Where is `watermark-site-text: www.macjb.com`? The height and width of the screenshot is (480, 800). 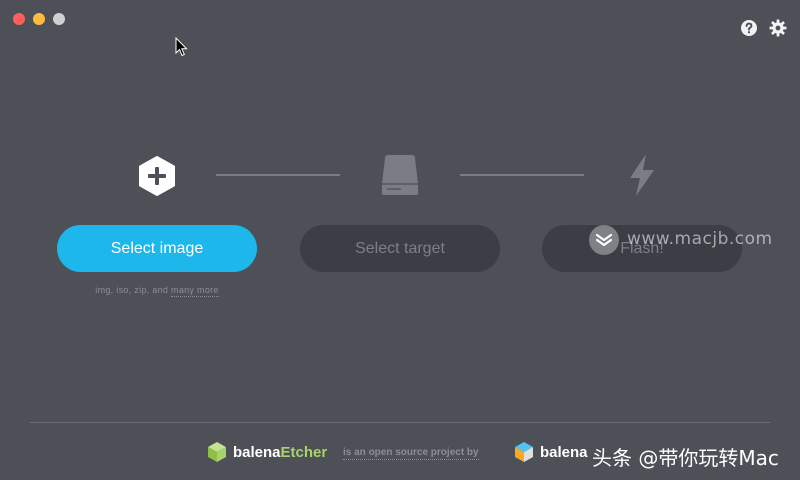
watermark-site-text: www.macjb.com is located at coordinates (700, 239).